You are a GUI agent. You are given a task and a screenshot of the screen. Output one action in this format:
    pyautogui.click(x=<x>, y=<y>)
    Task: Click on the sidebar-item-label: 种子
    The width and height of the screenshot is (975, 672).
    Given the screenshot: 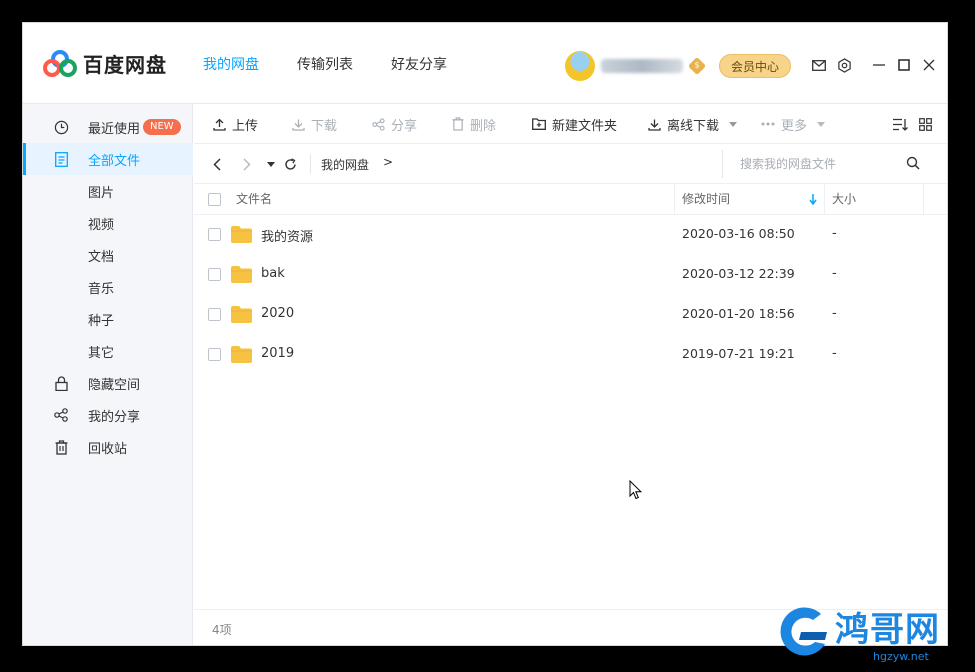 What is the action you would take?
    pyautogui.click(x=101, y=321)
    